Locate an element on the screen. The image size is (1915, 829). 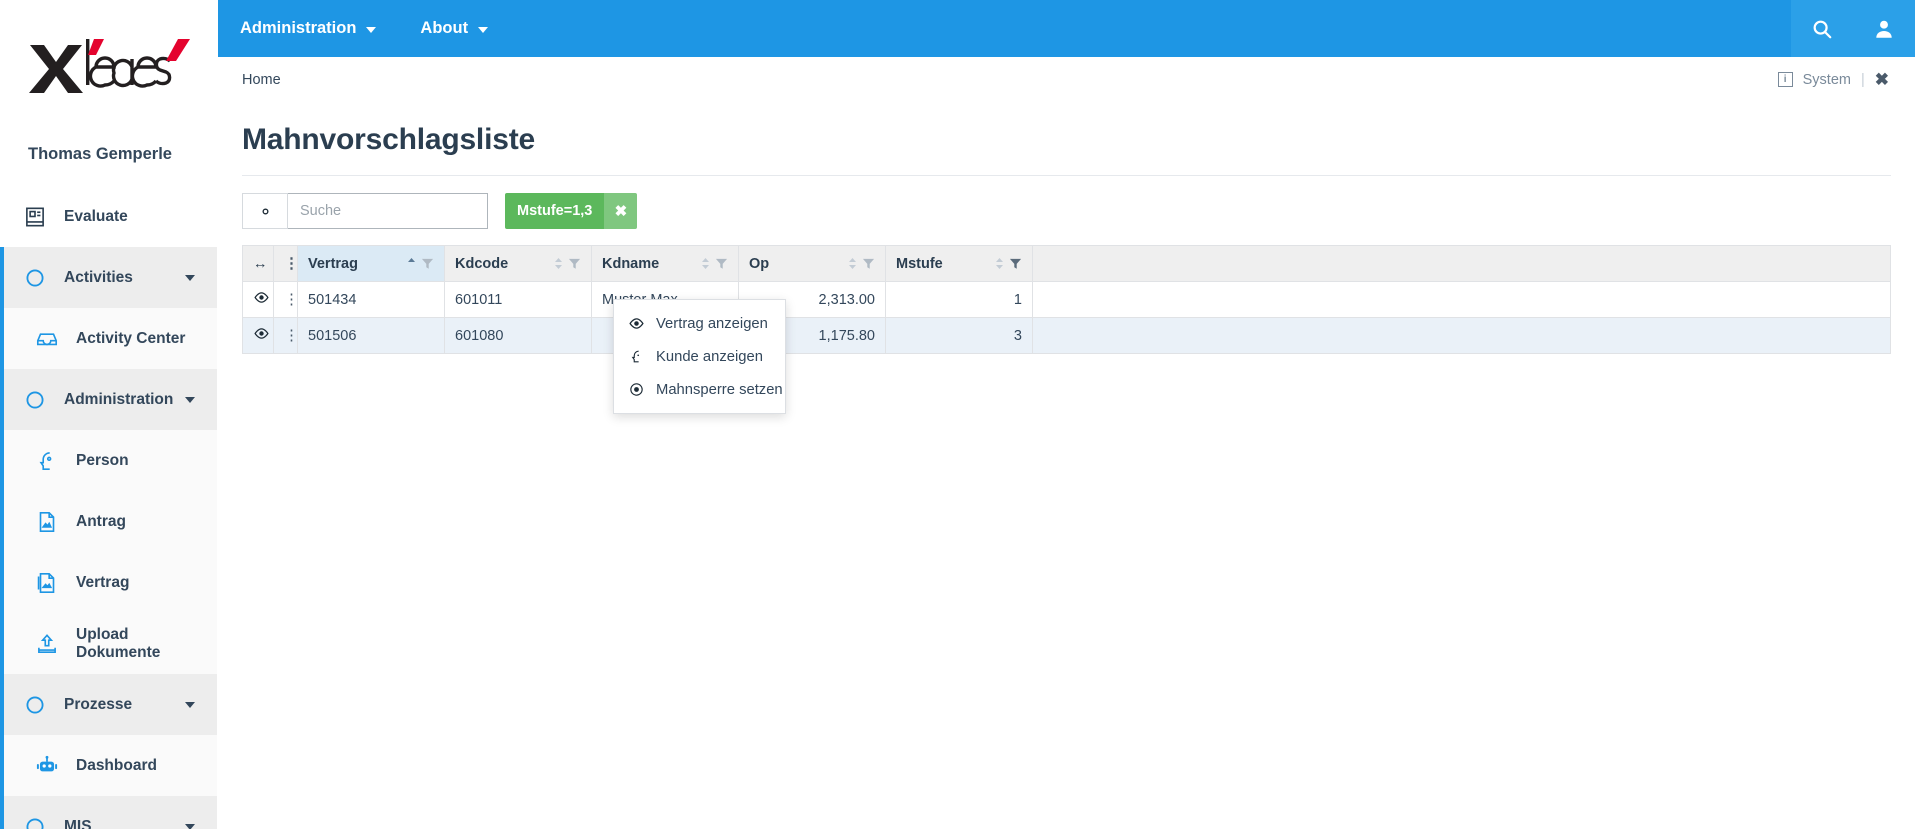
cell-mstufe: 1 is located at coordinates (959, 299).